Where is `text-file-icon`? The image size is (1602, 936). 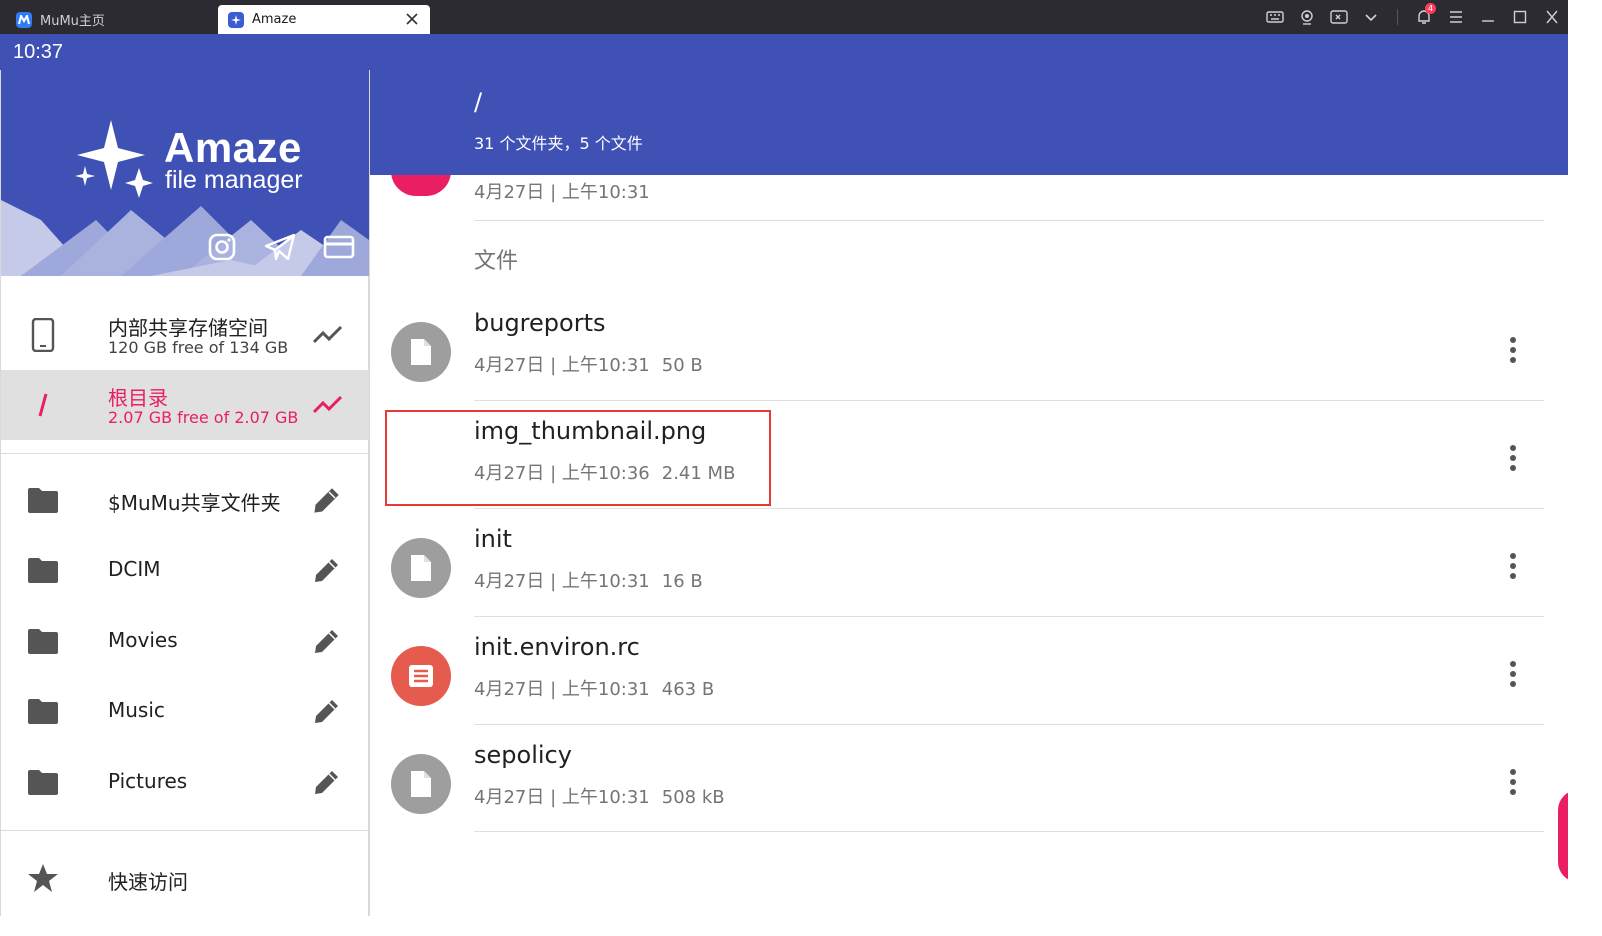 text-file-icon is located at coordinates (421, 676).